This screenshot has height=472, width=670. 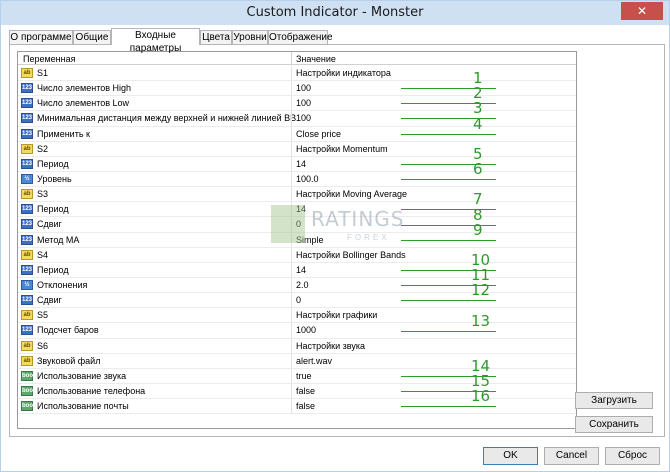 I want to click on parameter-name: Использование звука, so click(x=82, y=375).